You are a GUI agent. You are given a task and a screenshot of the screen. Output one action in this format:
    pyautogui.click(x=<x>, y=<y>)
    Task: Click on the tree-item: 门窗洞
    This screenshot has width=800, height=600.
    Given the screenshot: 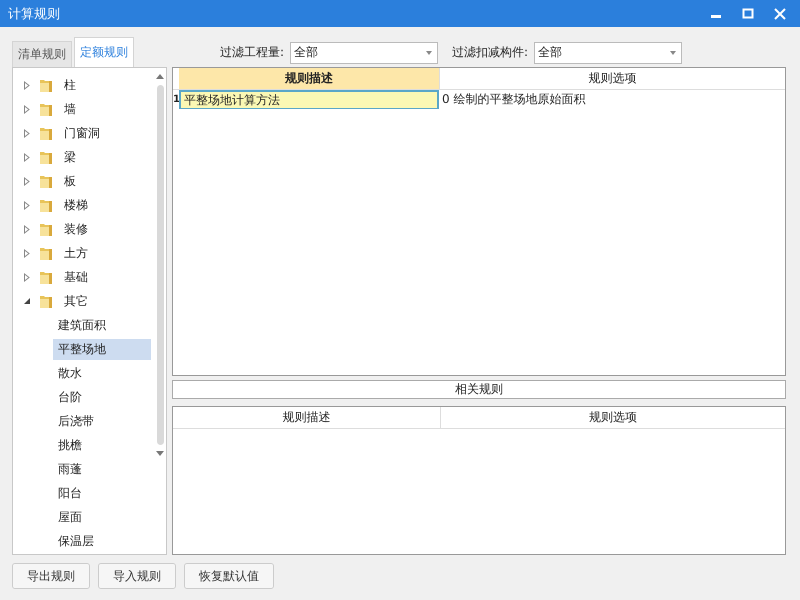 What is the action you would take?
    pyautogui.click(x=82, y=133)
    